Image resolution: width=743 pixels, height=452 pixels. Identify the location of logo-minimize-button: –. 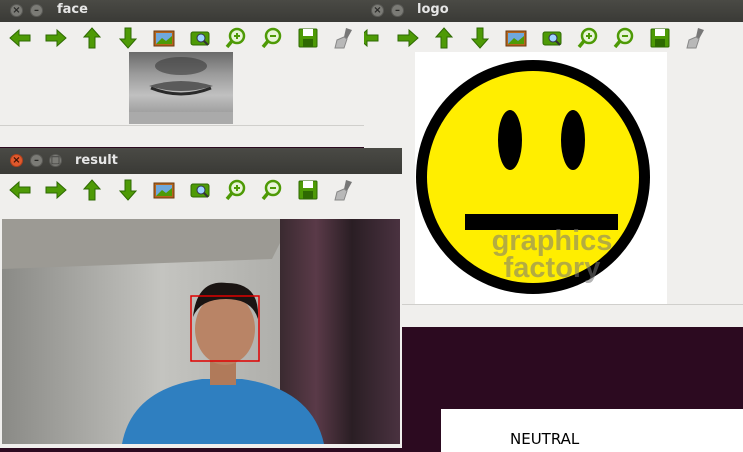
(397, 10).